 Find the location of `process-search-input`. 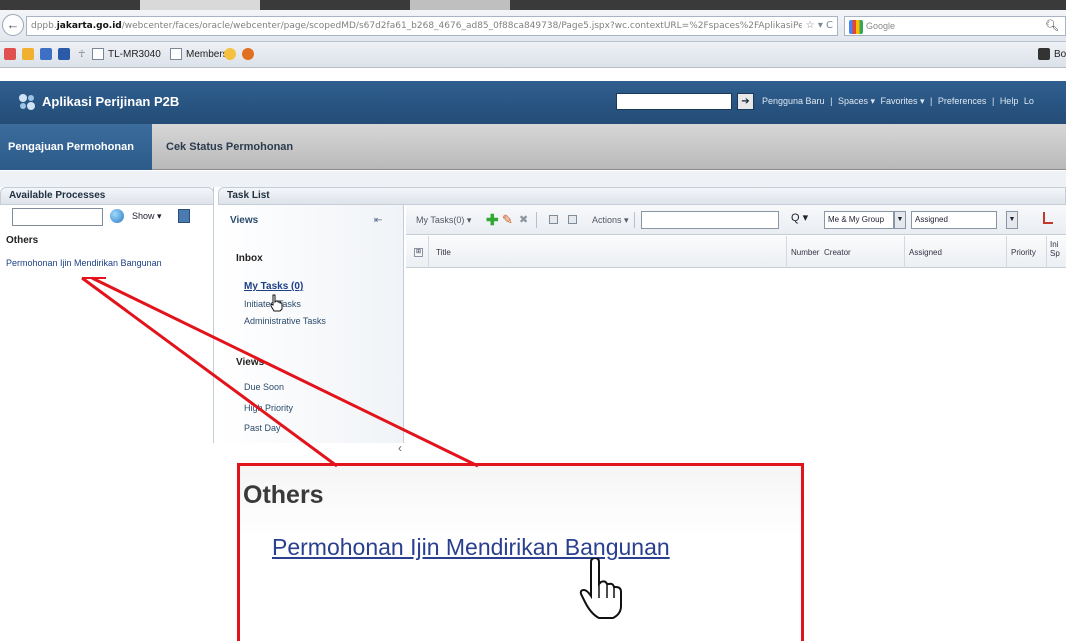

process-search-input is located at coordinates (57, 217).